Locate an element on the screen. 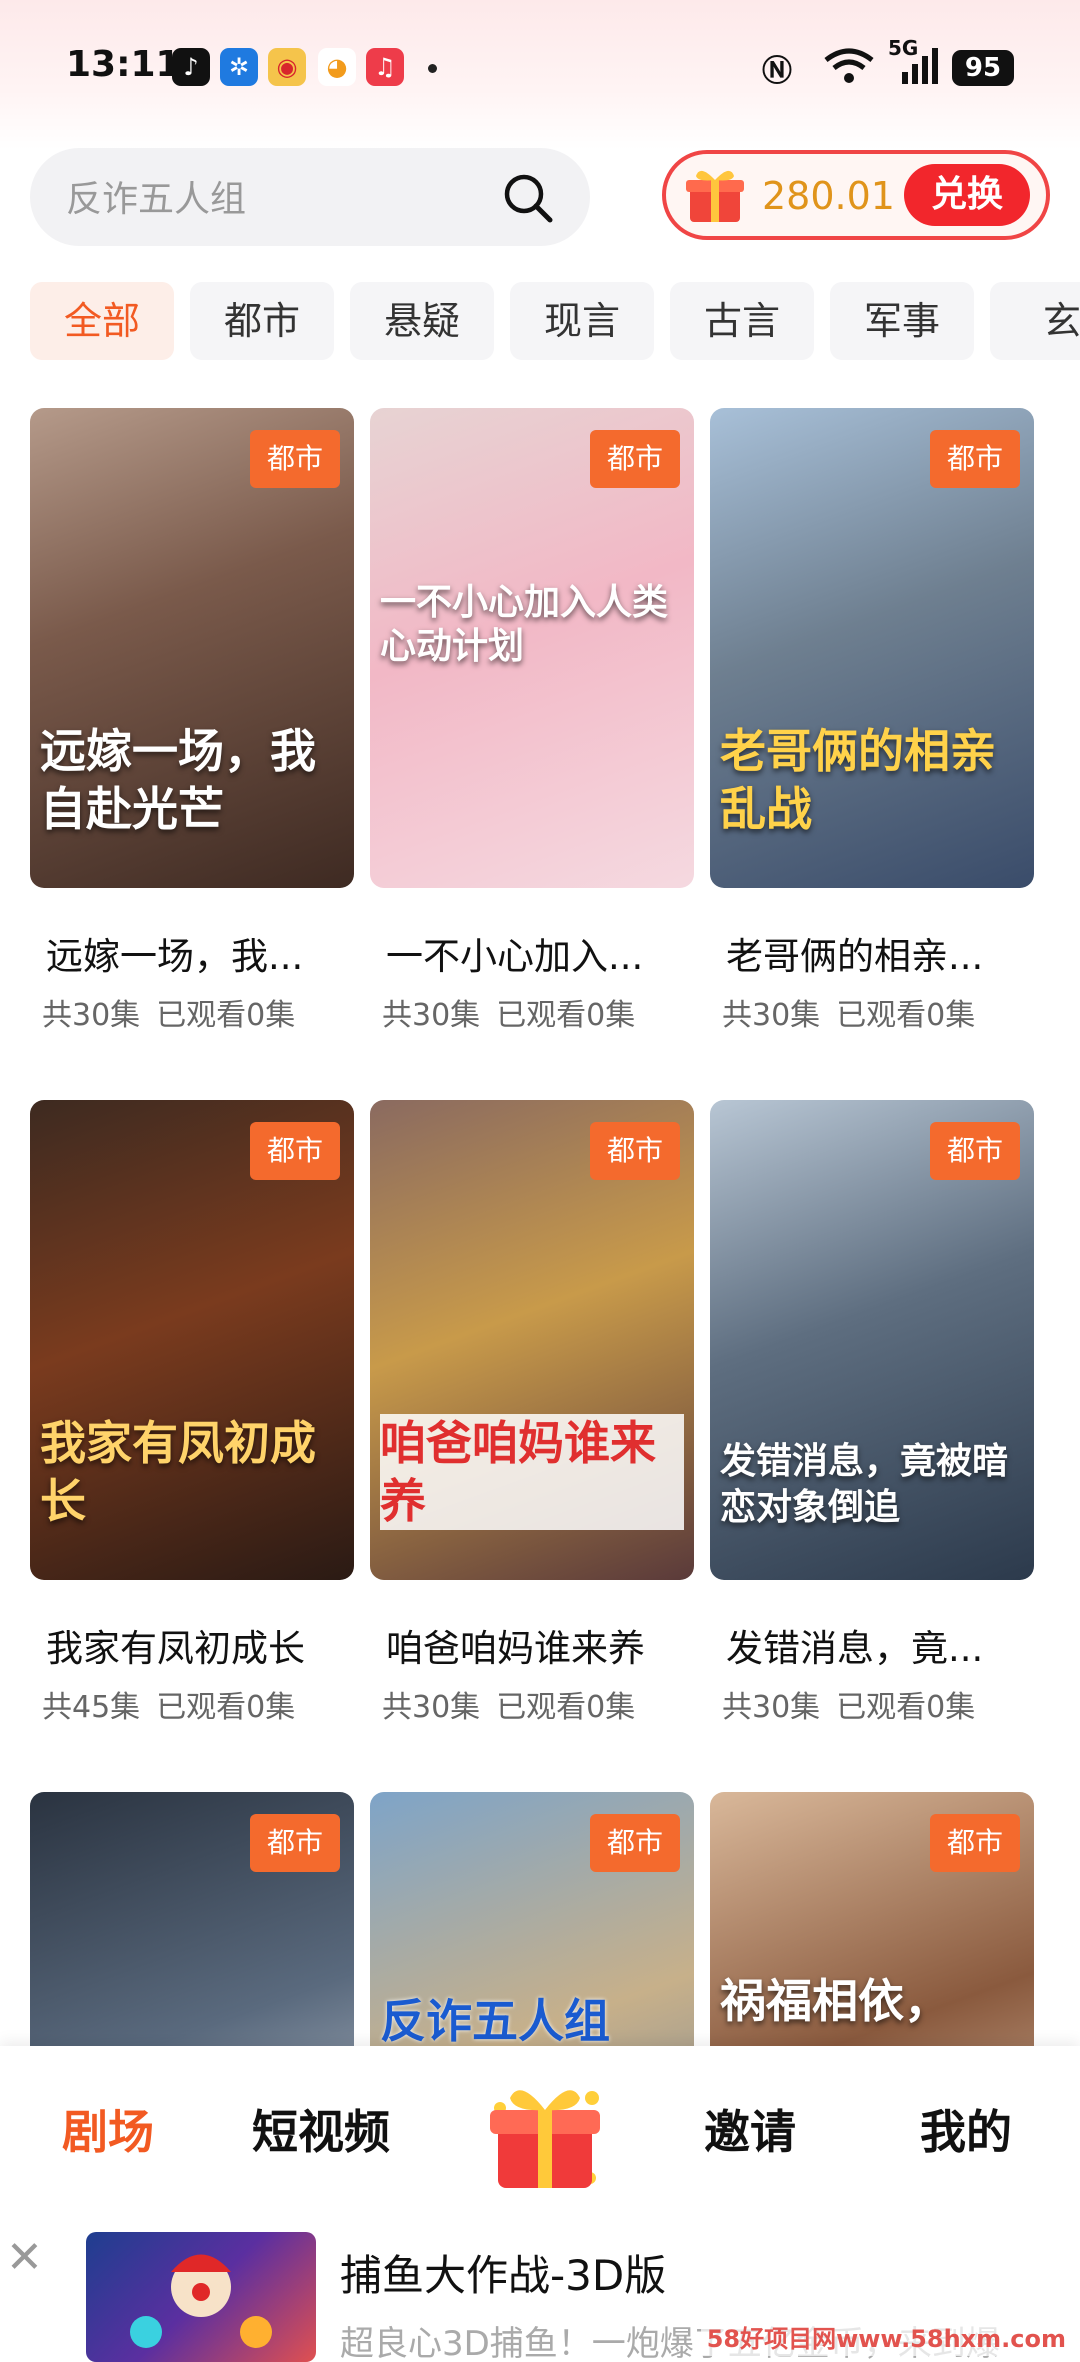 The height and width of the screenshot is (2362, 1080). tab-all: 全部 is located at coordinates (102, 321).